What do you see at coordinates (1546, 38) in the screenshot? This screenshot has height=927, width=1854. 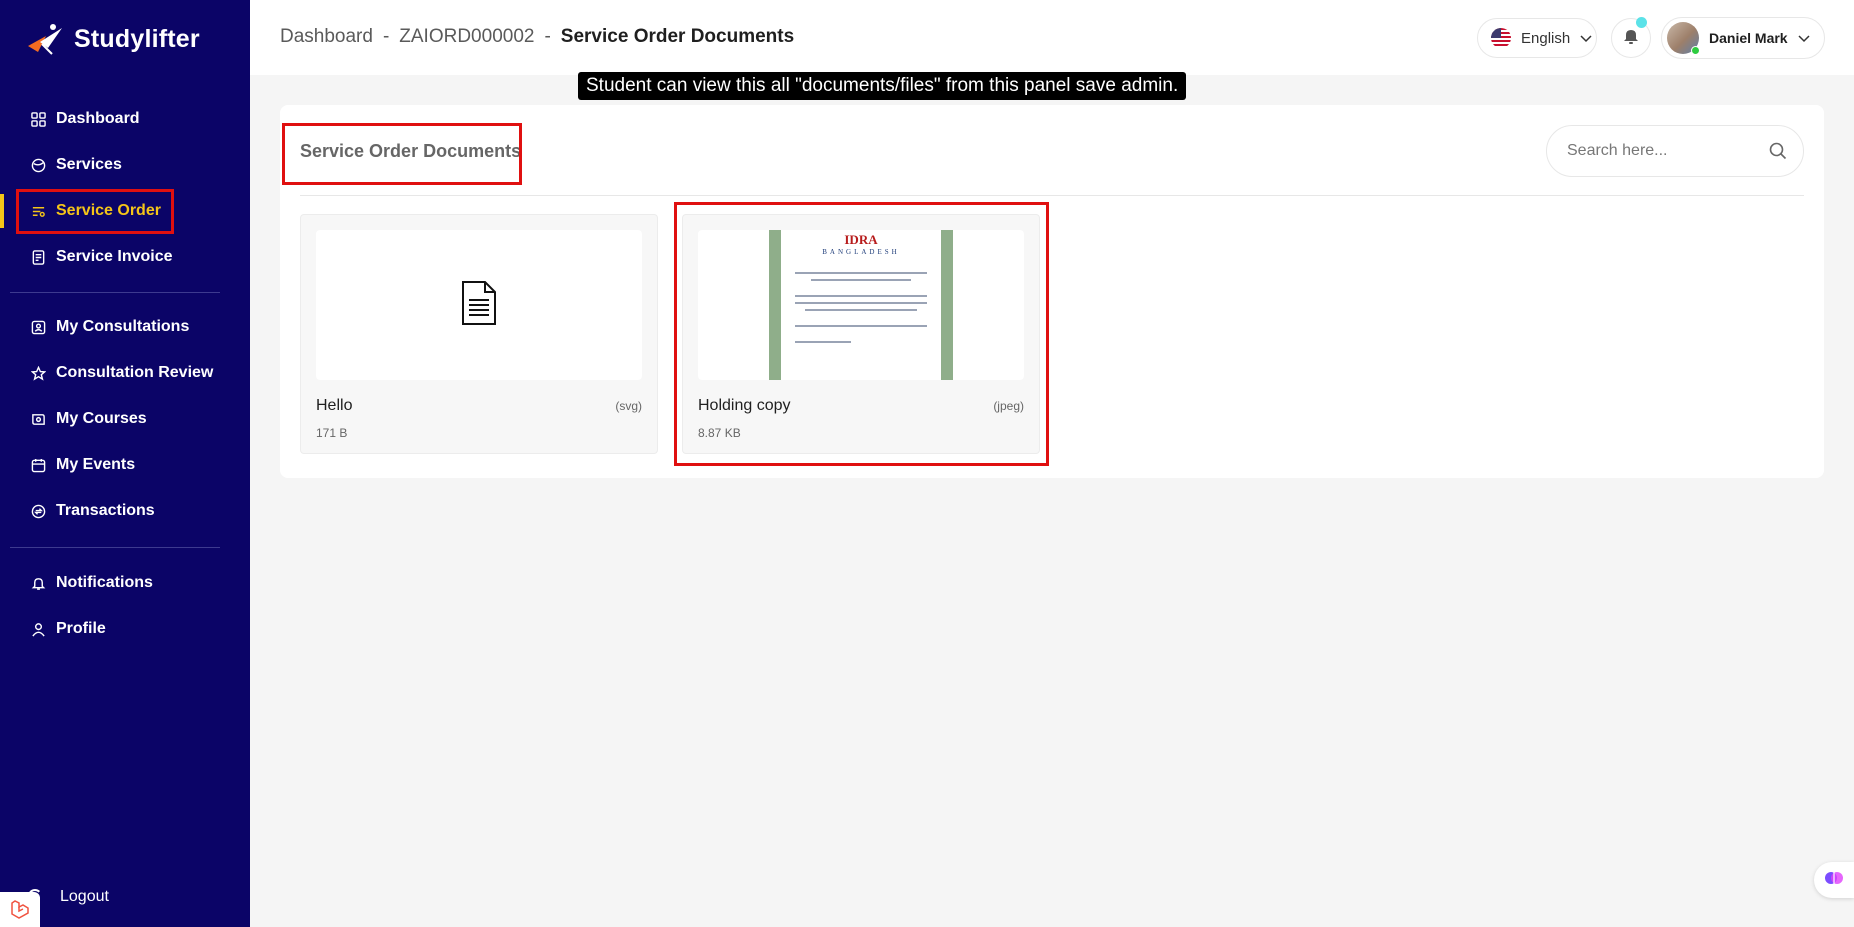 I see `language-label: English` at bounding box center [1546, 38].